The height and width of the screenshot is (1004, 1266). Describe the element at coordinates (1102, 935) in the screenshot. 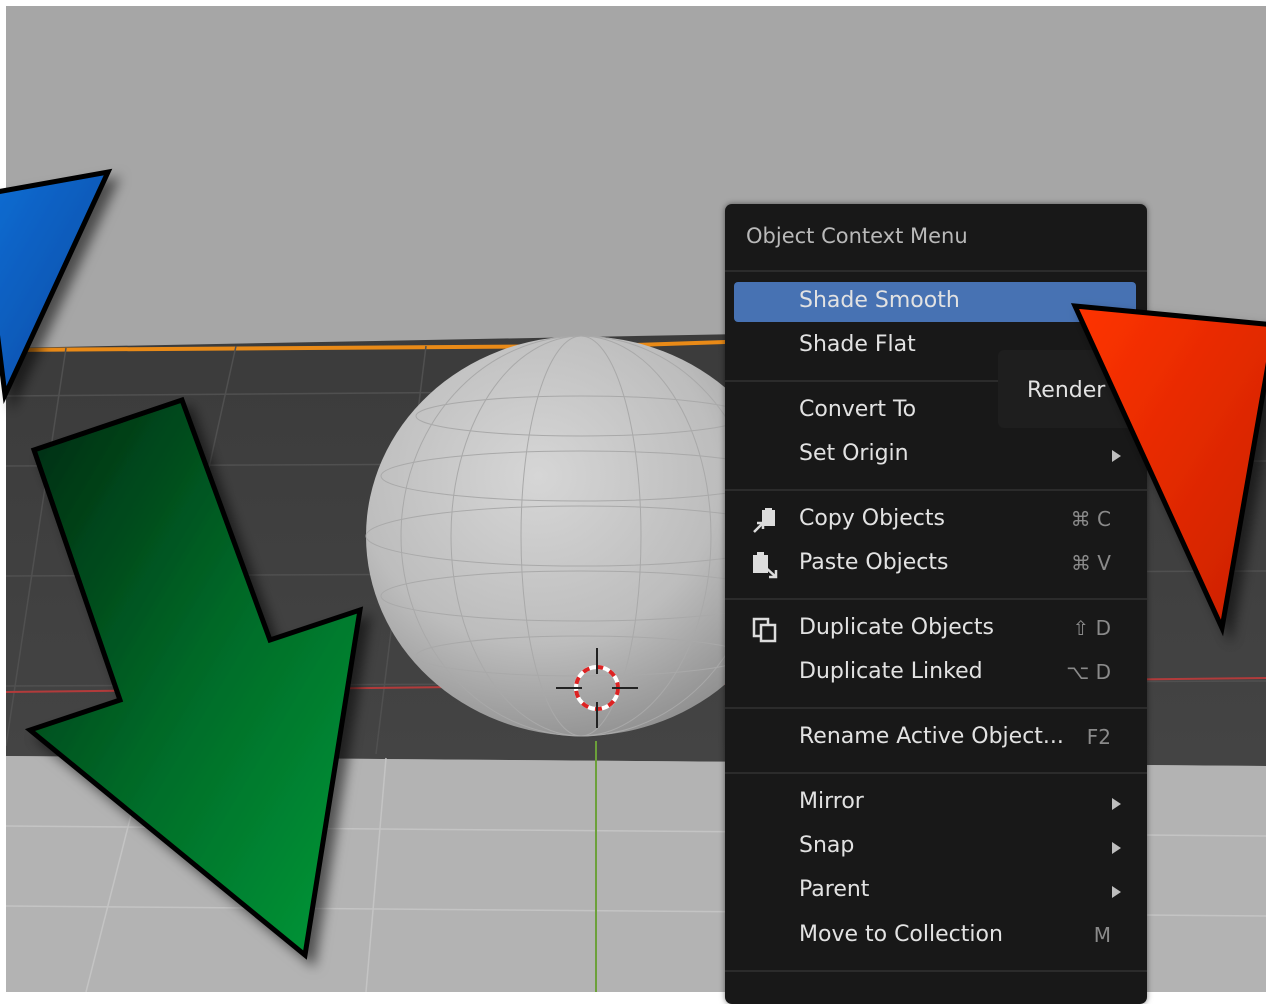

I see `shortcut-label: M` at that location.